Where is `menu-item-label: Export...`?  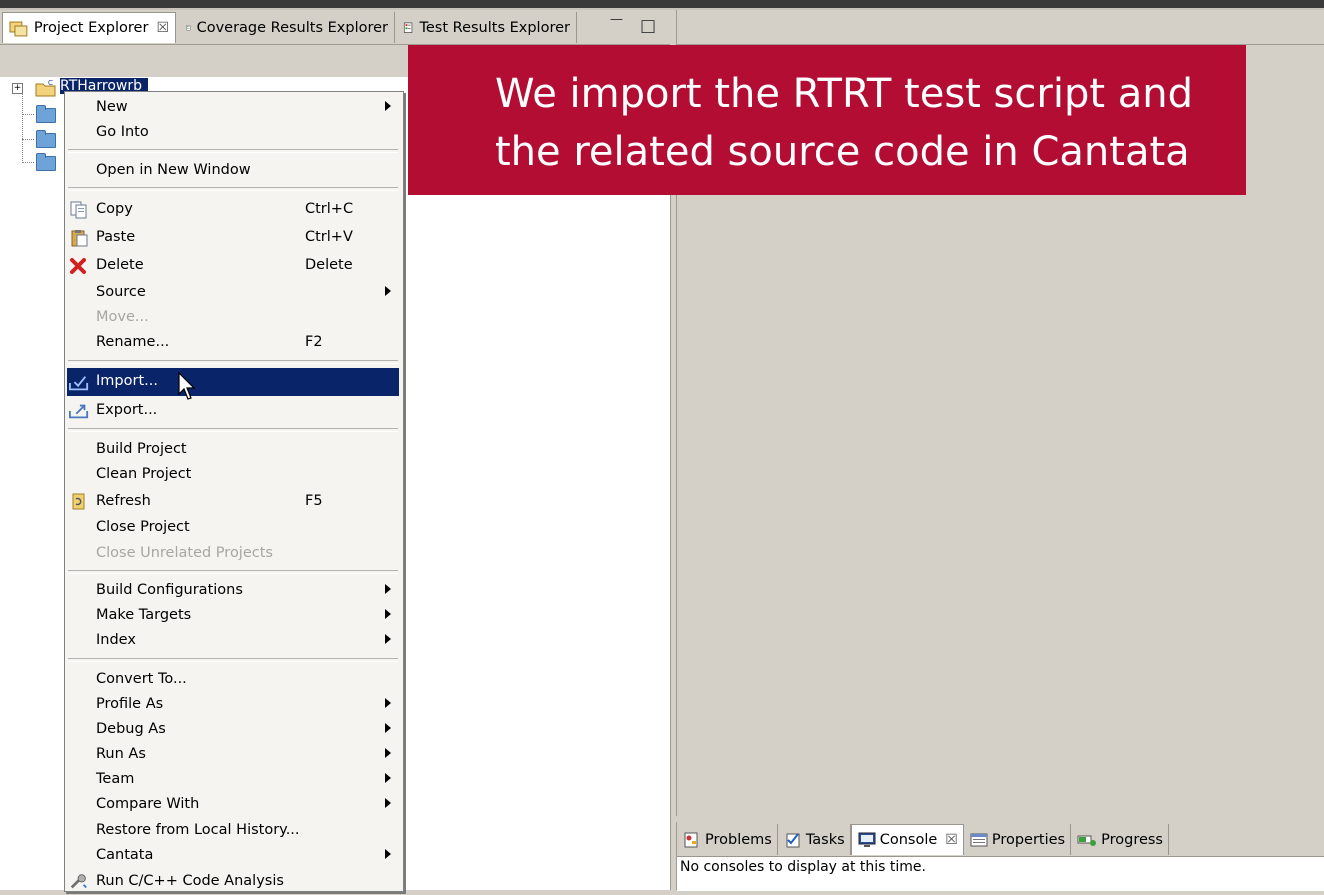 menu-item-label: Export... is located at coordinates (126, 410).